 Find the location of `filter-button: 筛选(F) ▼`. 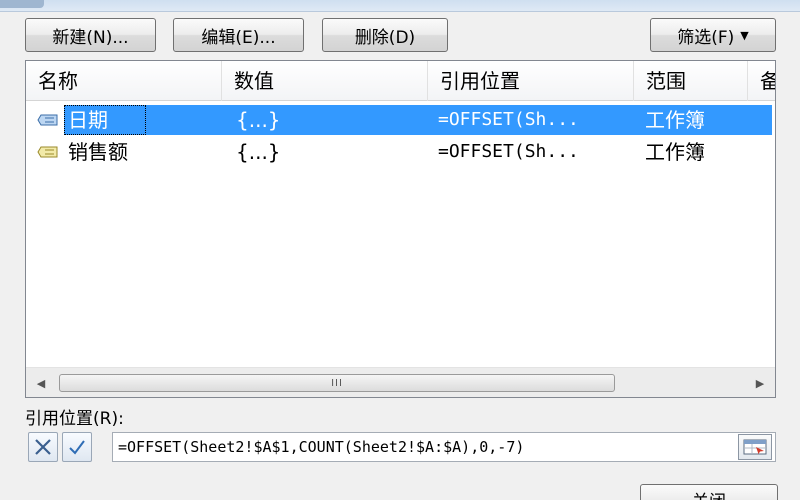

filter-button: 筛选(F) ▼ is located at coordinates (713, 35).